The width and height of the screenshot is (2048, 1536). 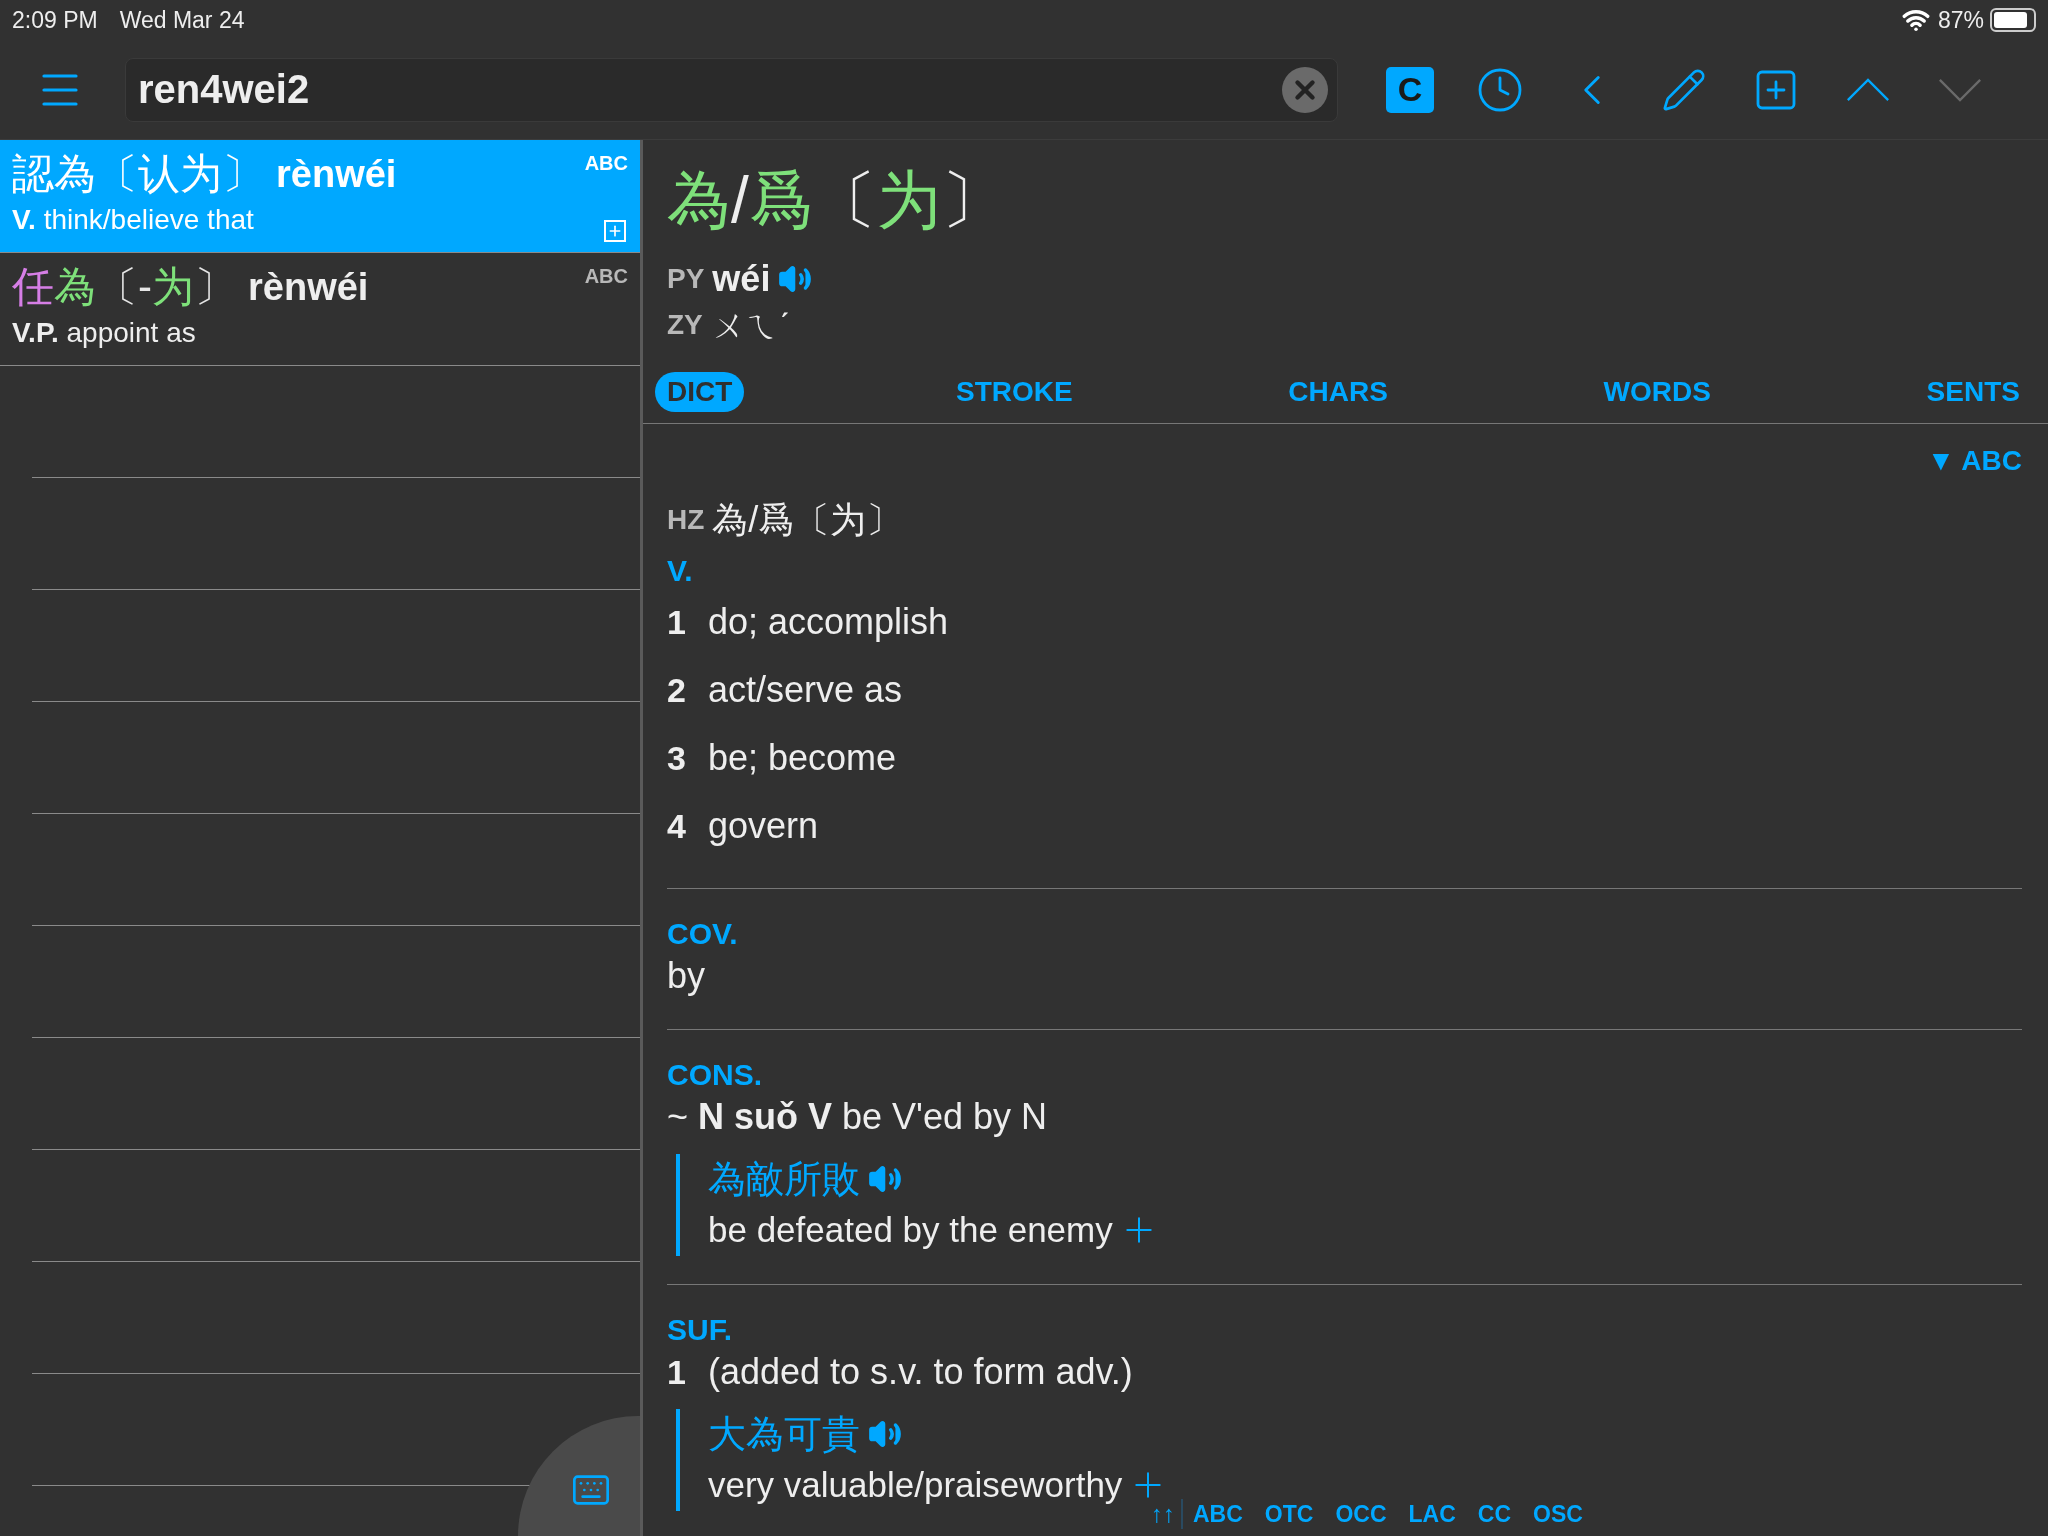 What do you see at coordinates (1289, 1514) in the screenshot?
I see `source-link: OTC` at bounding box center [1289, 1514].